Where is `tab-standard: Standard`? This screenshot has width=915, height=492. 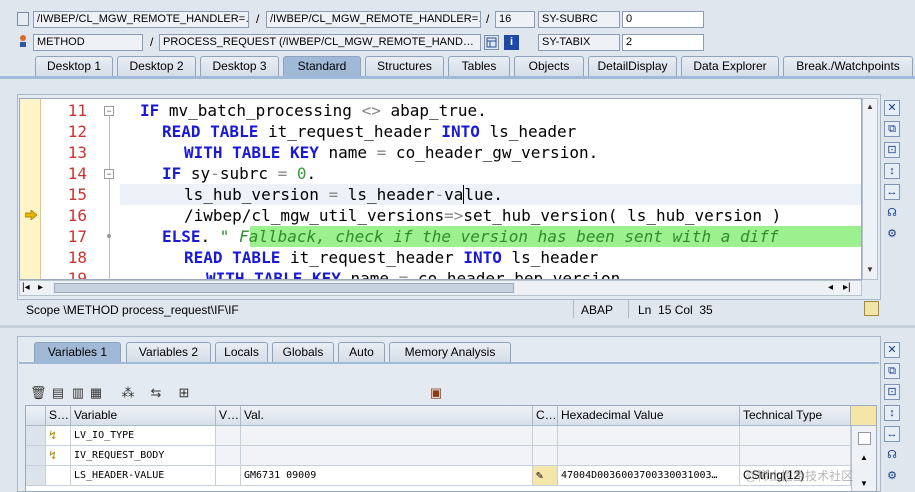 tab-standard: Standard is located at coordinates (322, 66).